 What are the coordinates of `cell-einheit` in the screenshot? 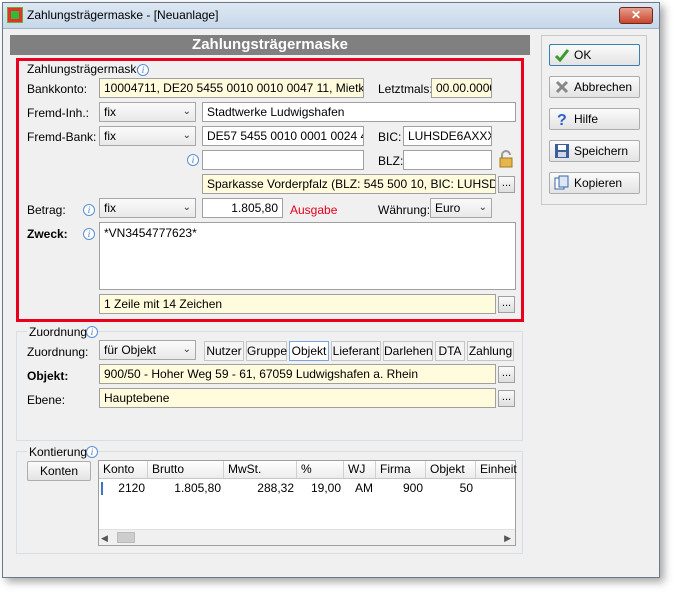 It's located at (495, 488).